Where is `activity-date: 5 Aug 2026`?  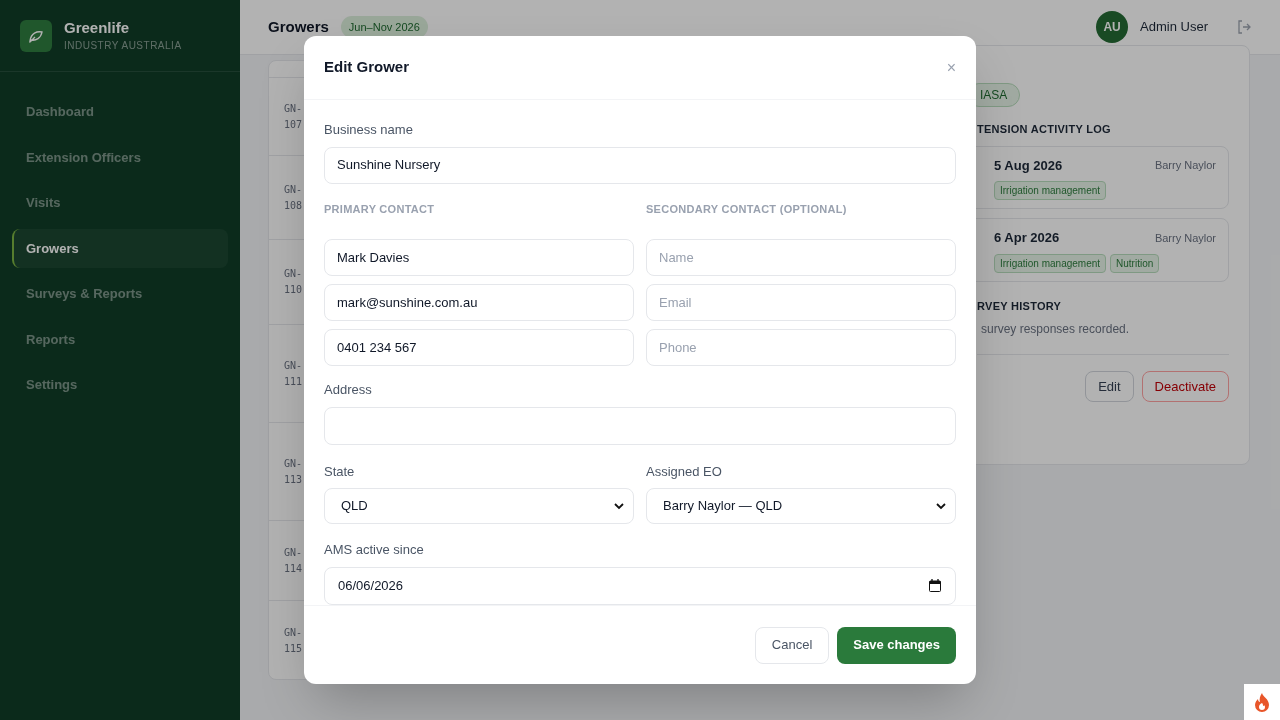
activity-date: 5 Aug 2026 is located at coordinates (1028, 165).